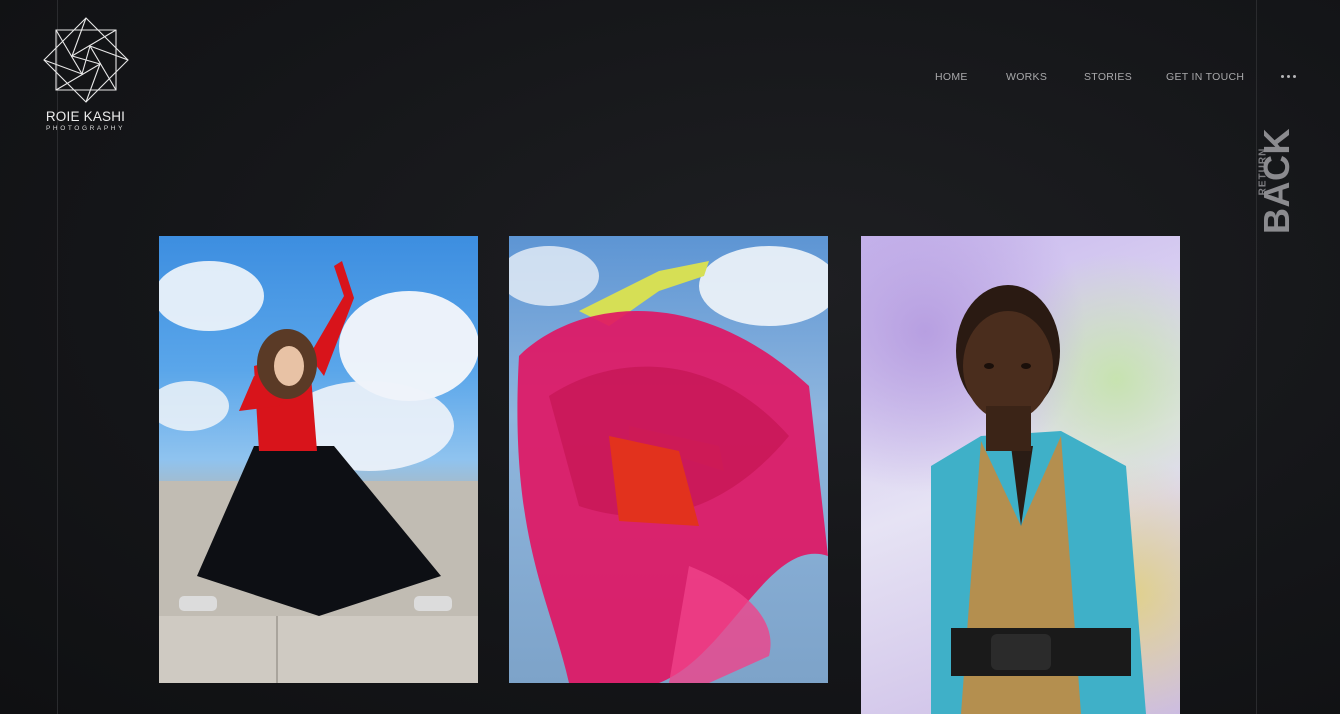 The image size is (1340, 714). Describe the element at coordinates (1108, 77) in the screenshot. I see `nav-stories: STORIES` at that location.